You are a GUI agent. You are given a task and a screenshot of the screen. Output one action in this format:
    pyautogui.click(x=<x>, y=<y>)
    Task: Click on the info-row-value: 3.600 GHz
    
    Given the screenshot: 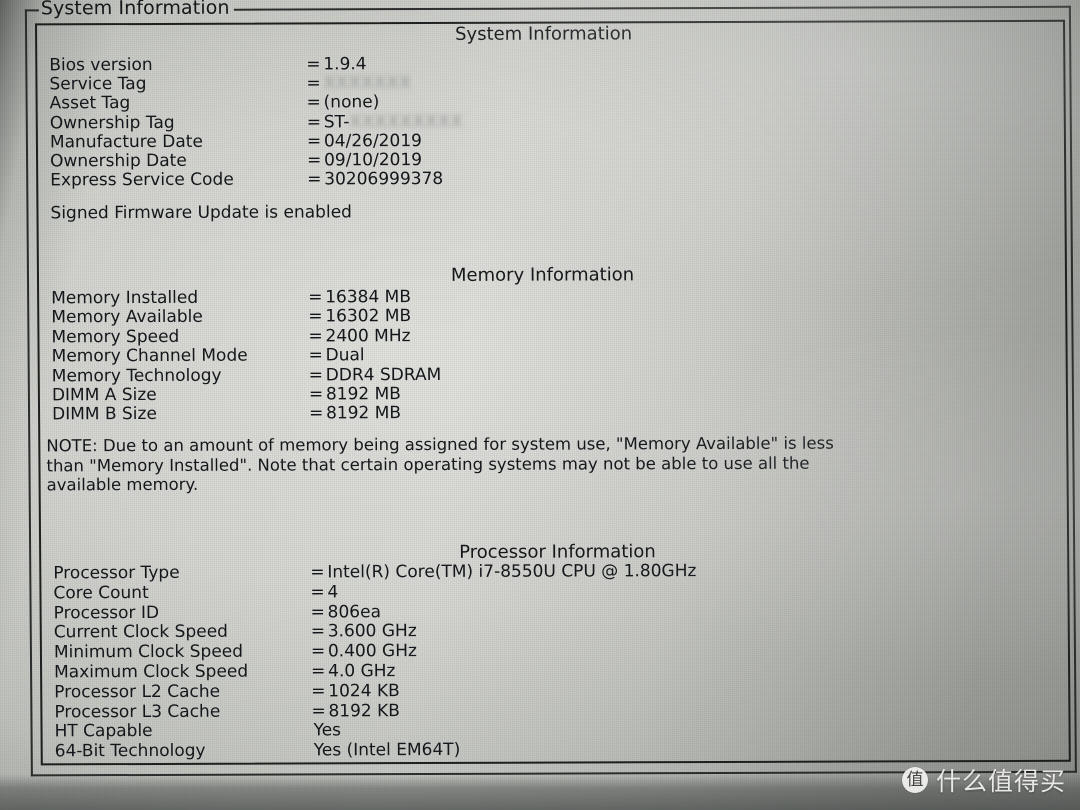 What is the action you would take?
    pyautogui.click(x=372, y=631)
    